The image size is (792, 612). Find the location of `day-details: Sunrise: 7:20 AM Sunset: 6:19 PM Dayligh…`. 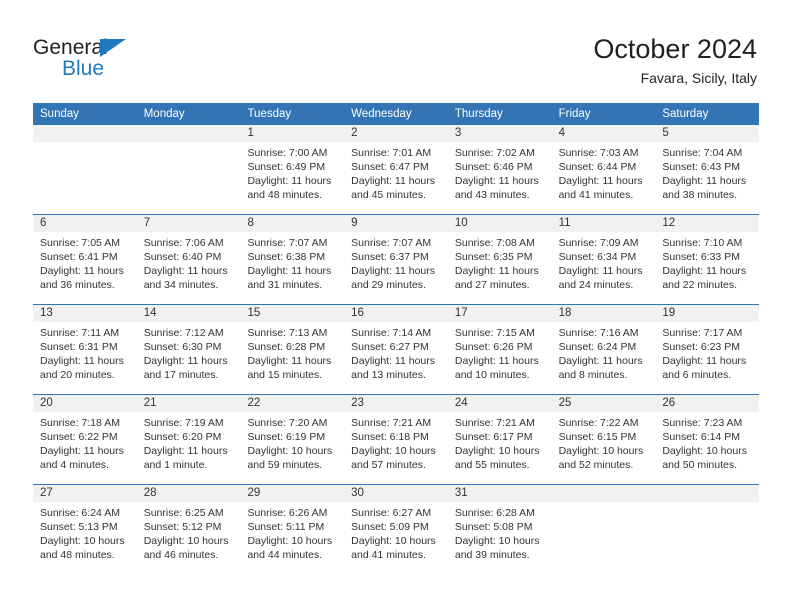

day-details: Sunrise: 7:20 AM Sunset: 6:19 PM Dayligh… is located at coordinates (292, 442).